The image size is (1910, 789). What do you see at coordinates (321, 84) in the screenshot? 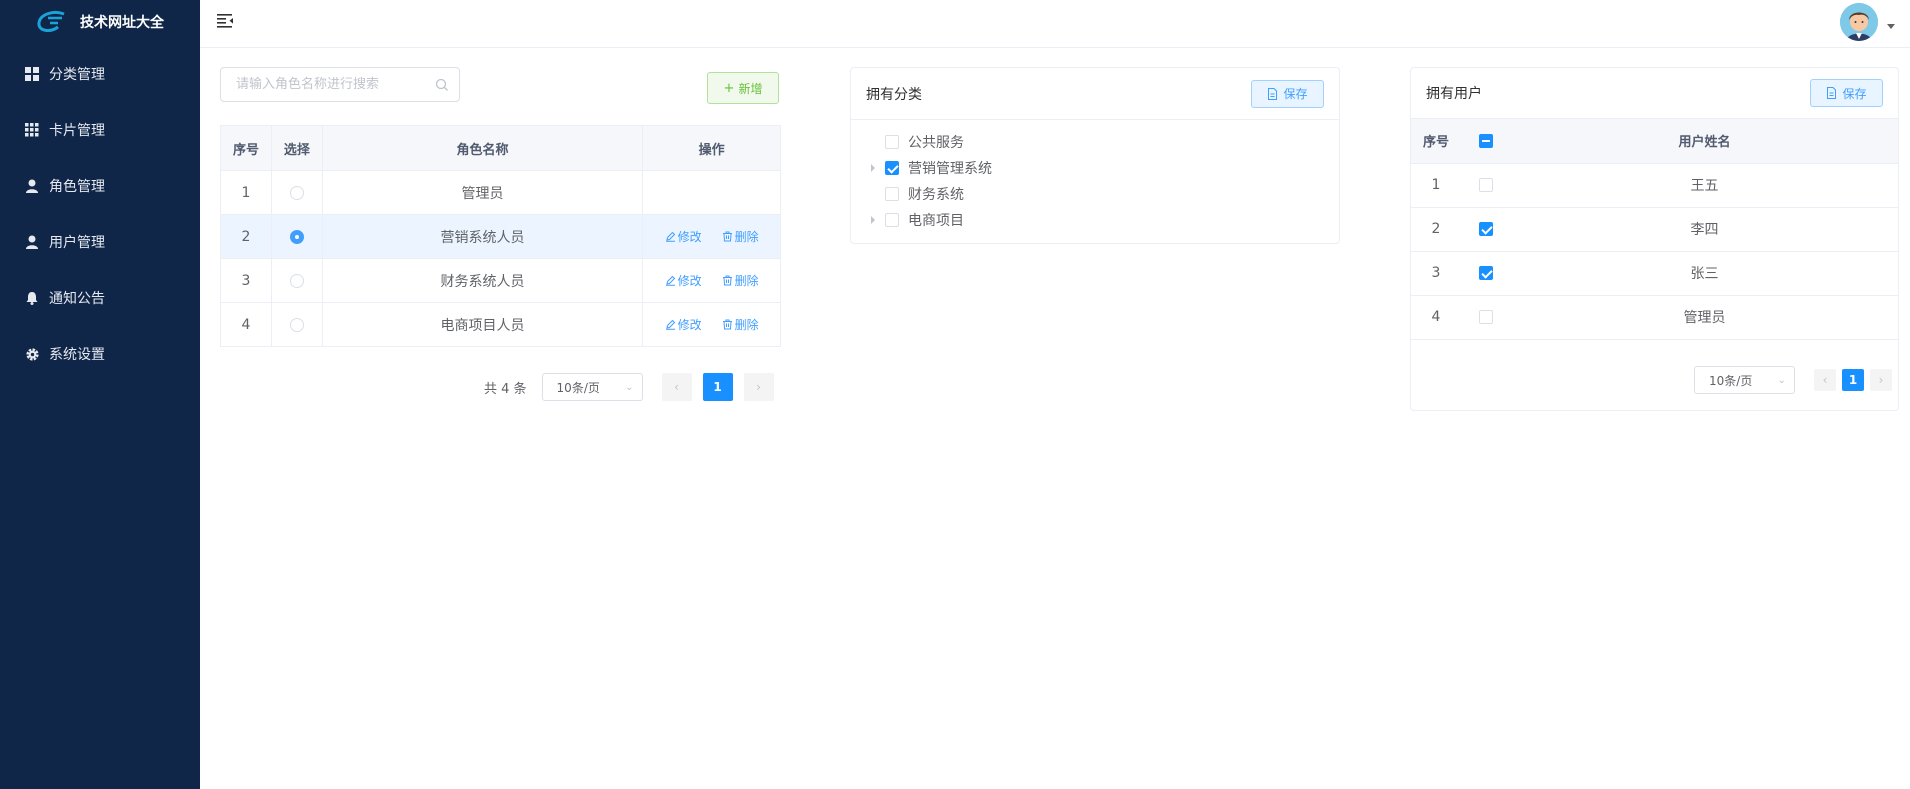
I see `role-search-input` at bounding box center [321, 84].